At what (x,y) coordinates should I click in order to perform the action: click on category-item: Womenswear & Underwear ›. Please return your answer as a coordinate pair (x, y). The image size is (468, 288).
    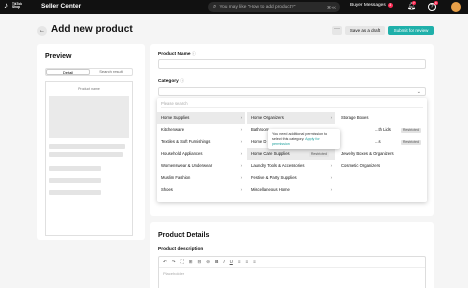
    Looking at the image, I should click on (201, 166).